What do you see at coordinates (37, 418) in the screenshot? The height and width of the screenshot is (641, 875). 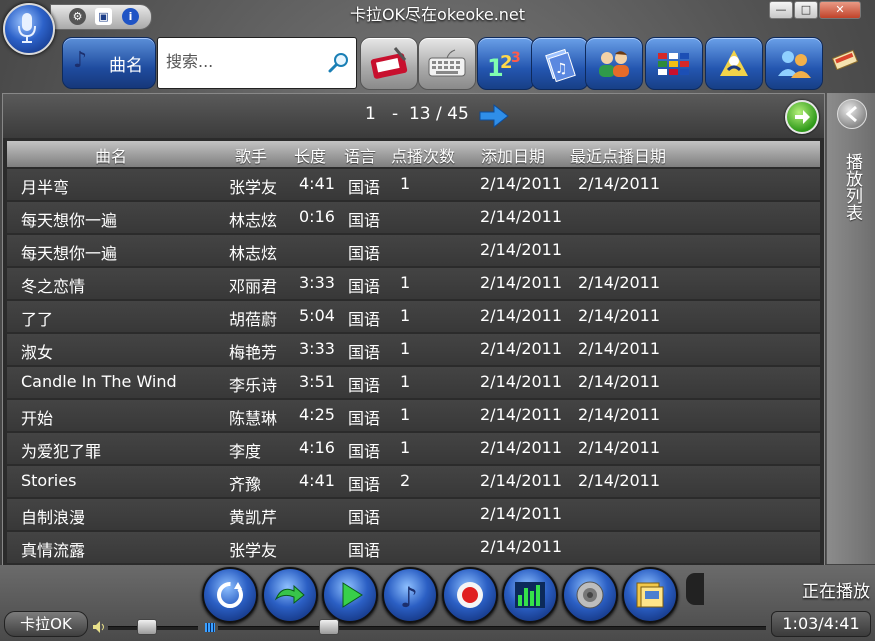 I see `cell-title: 开始` at bounding box center [37, 418].